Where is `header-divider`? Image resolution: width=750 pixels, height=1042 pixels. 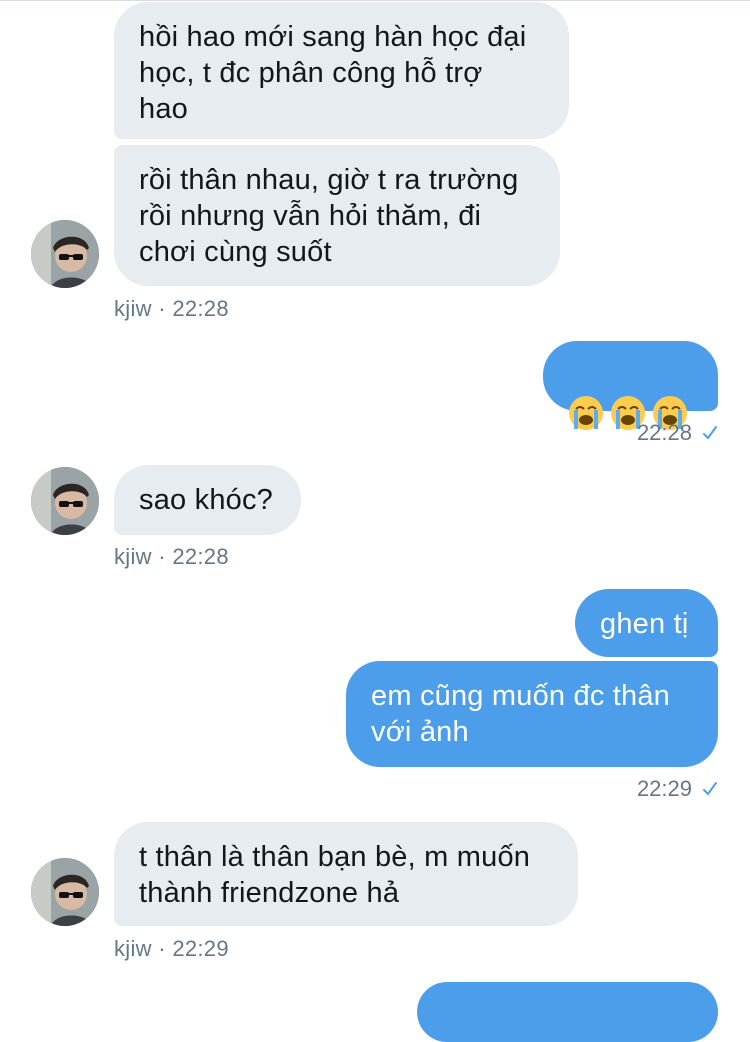 header-divider is located at coordinates (375, 0).